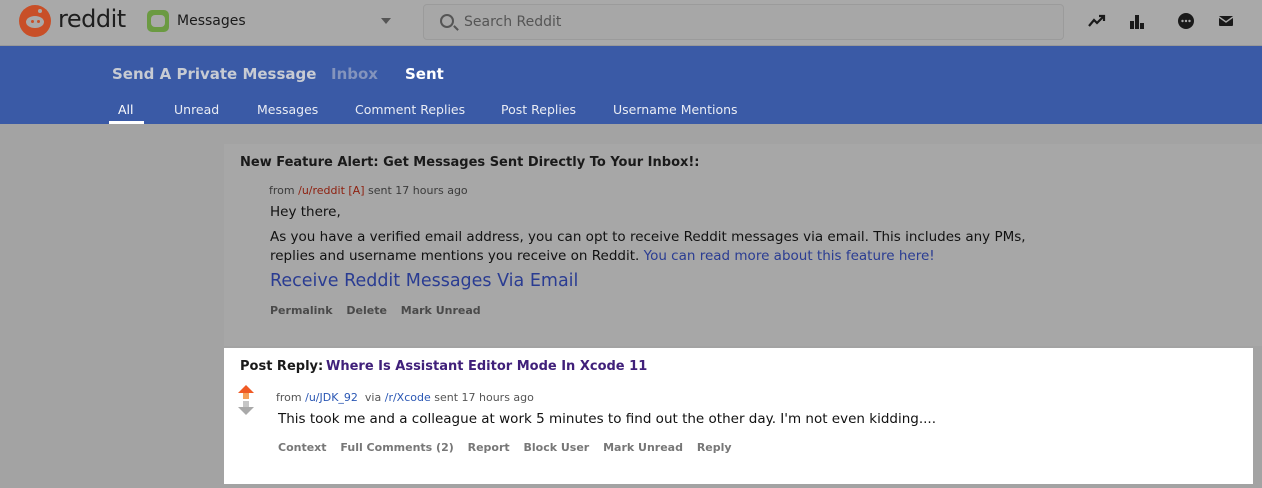 This screenshot has width=1262, height=488. I want to click on leaderboard-icon, so click(1137, 22).